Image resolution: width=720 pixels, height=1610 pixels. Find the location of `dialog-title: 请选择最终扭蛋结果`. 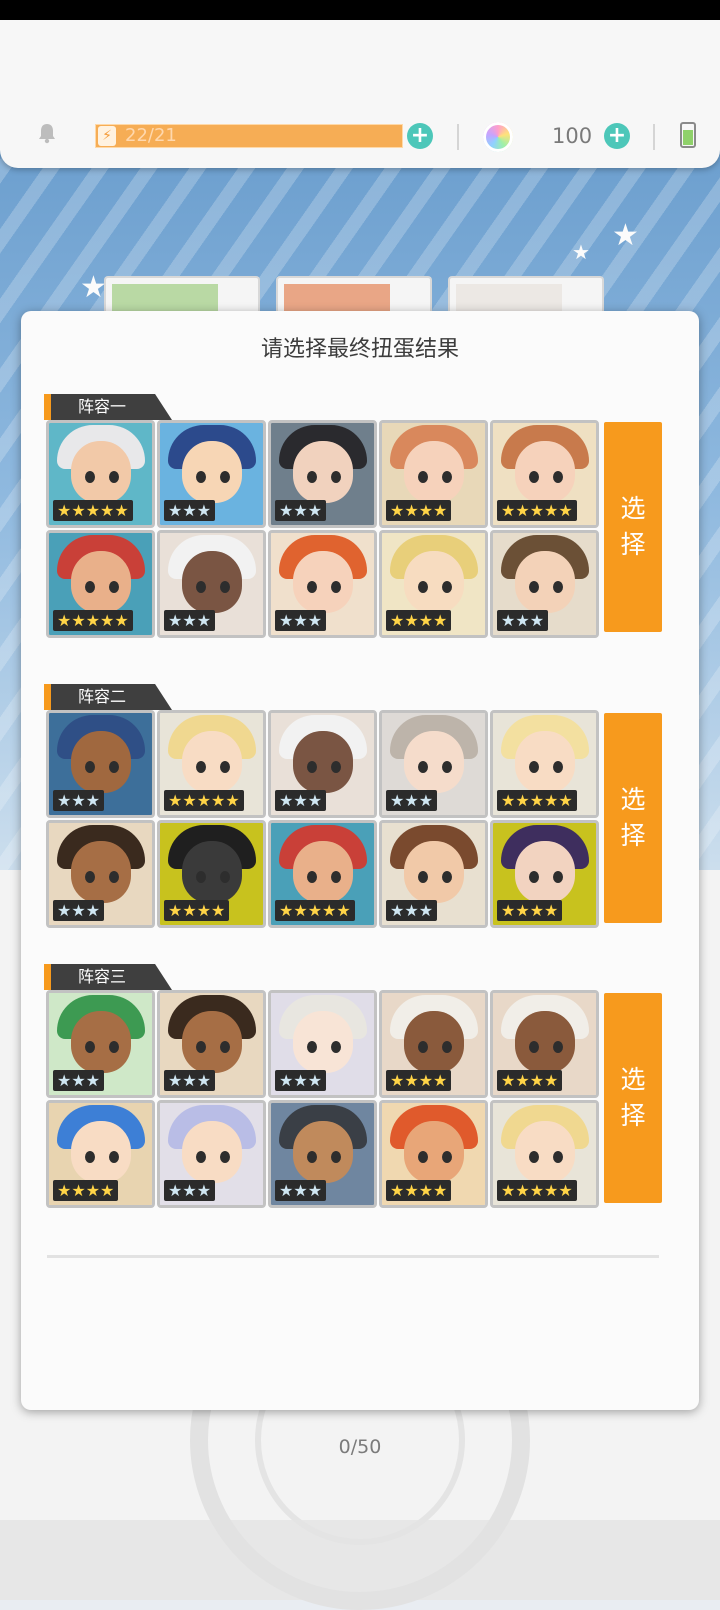

dialog-title: 请选择最终扭蛋结果 is located at coordinates (359, 349).